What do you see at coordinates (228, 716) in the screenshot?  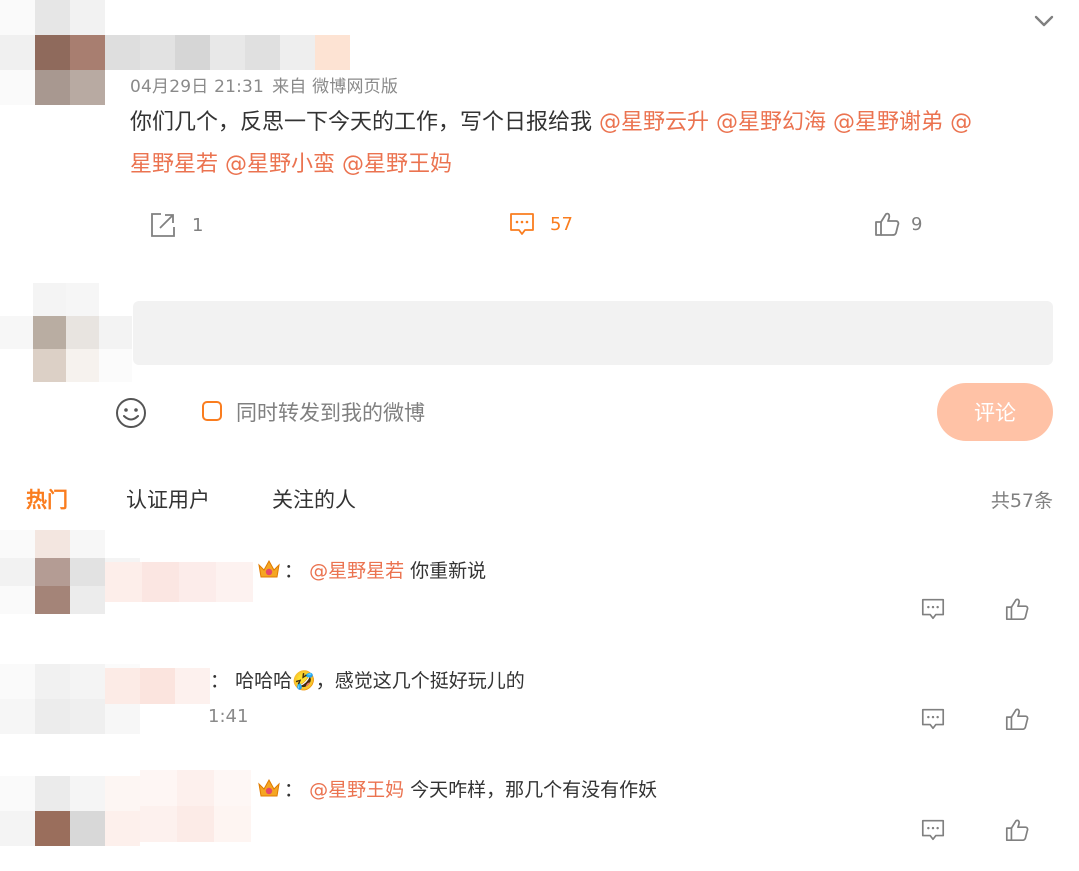 I see `comment-time: 1:41` at bounding box center [228, 716].